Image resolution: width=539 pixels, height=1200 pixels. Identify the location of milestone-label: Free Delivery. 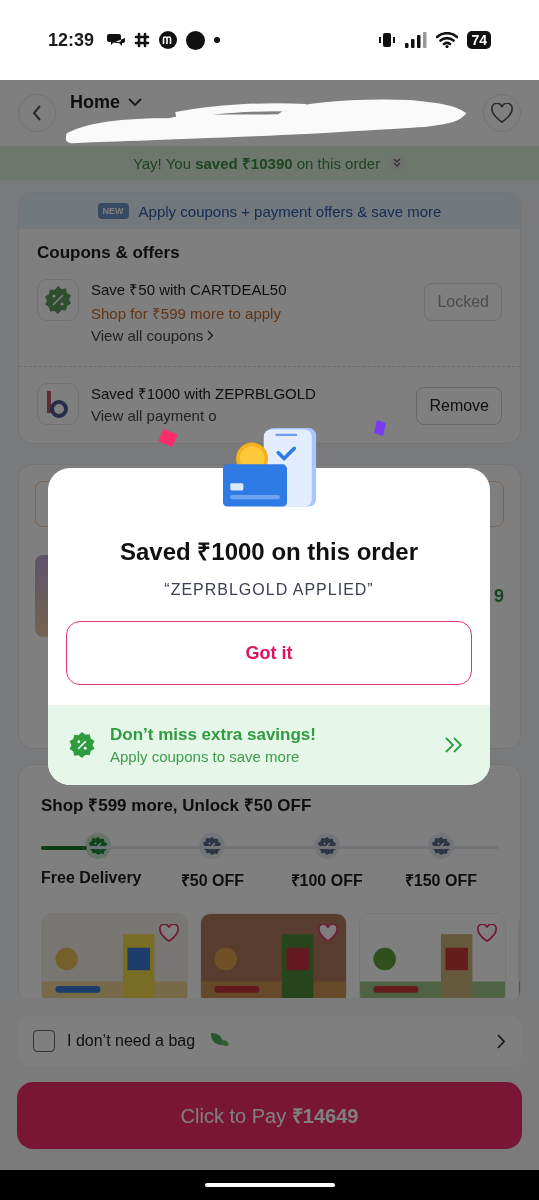
(91, 878).